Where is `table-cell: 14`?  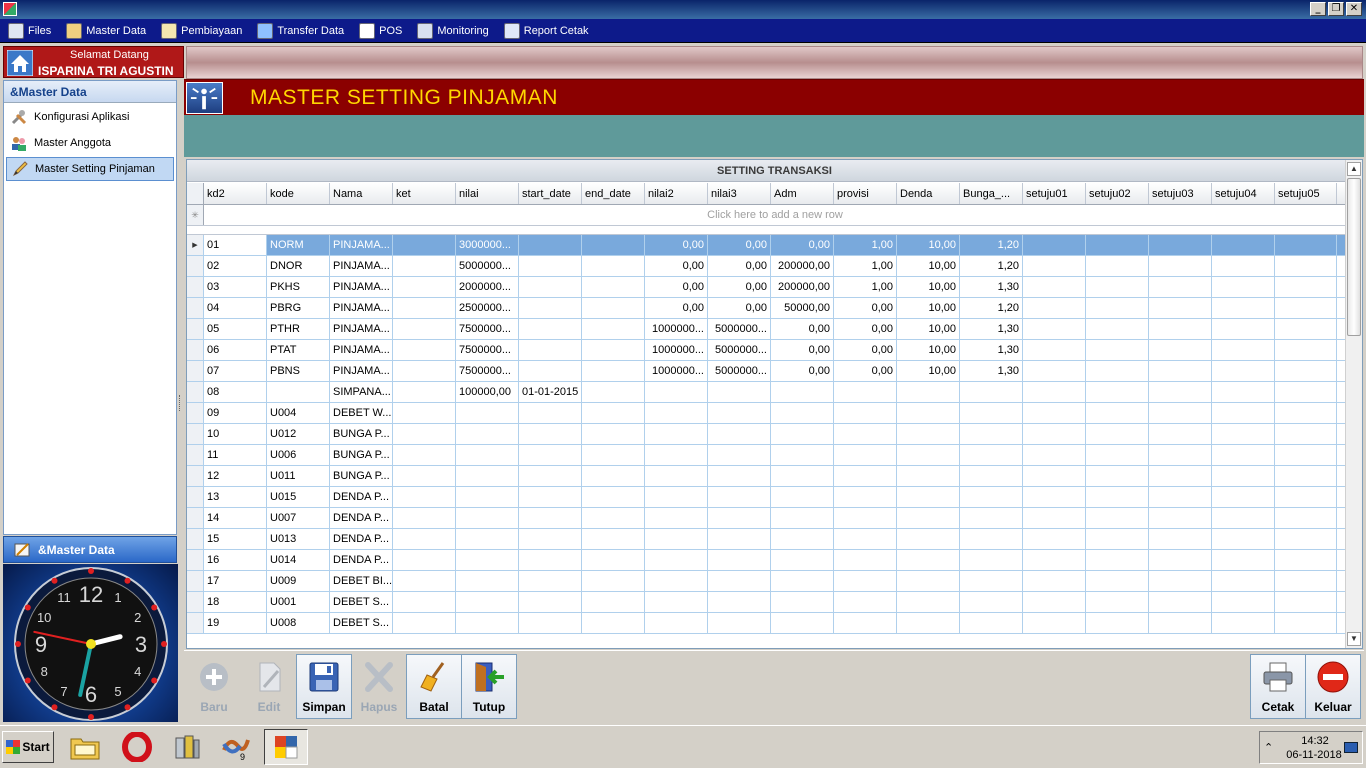
table-cell: 14 is located at coordinates (235, 518).